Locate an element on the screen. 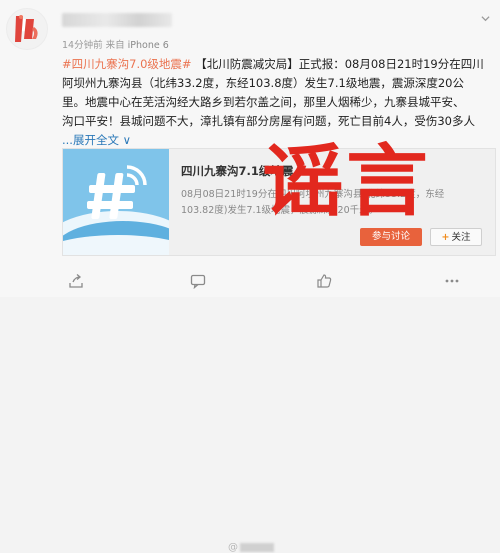 Image resolution: width=500 pixels, height=553 pixels. post-meta: 14分钟前 来自 iPhone 6 is located at coordinates (115, 44).